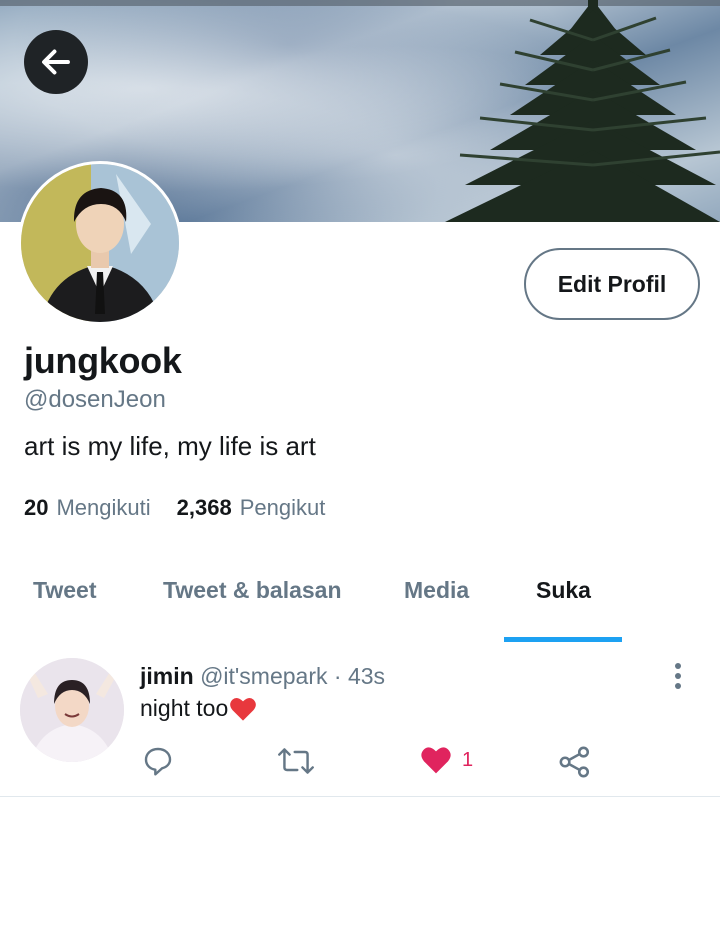 Image resolution: width=720 pixels, height=931 pixels. I want to click on share-icon, so click(574, 762).